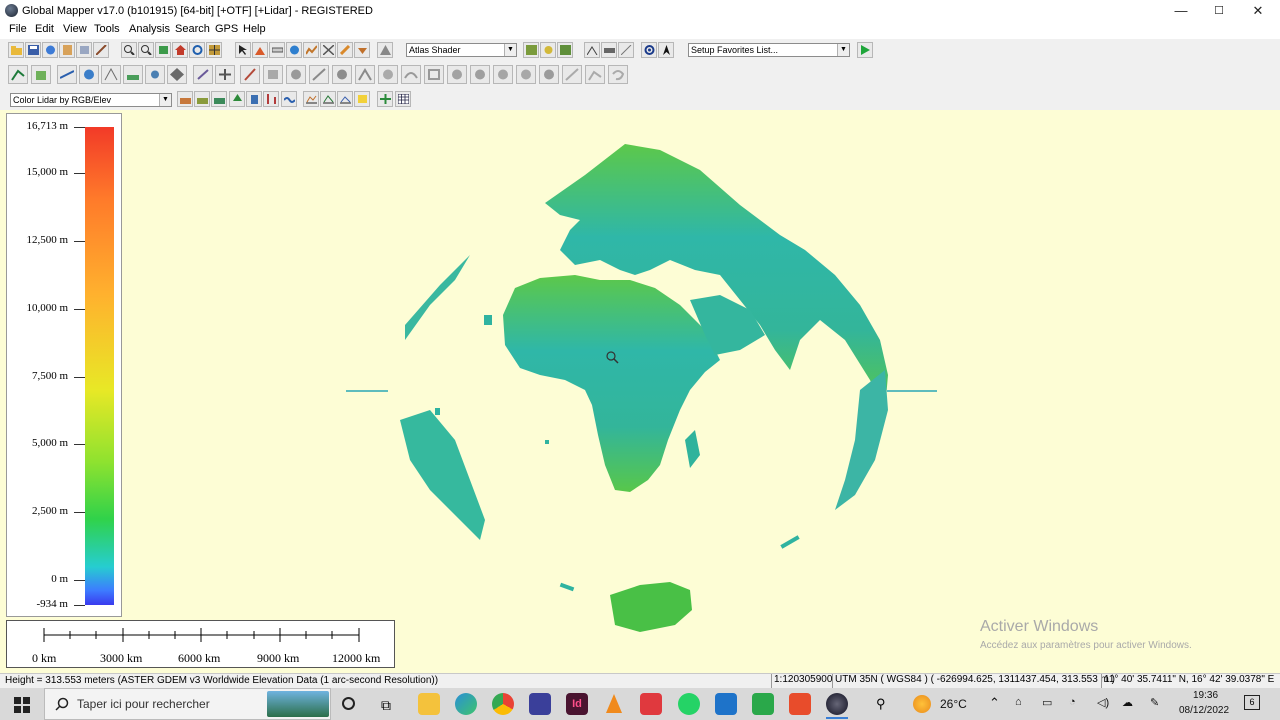 The image size is (1280, 720). Describe the element at coordinates (865, 50) in the screenshot. I see `run-favorite-icon` at that location.